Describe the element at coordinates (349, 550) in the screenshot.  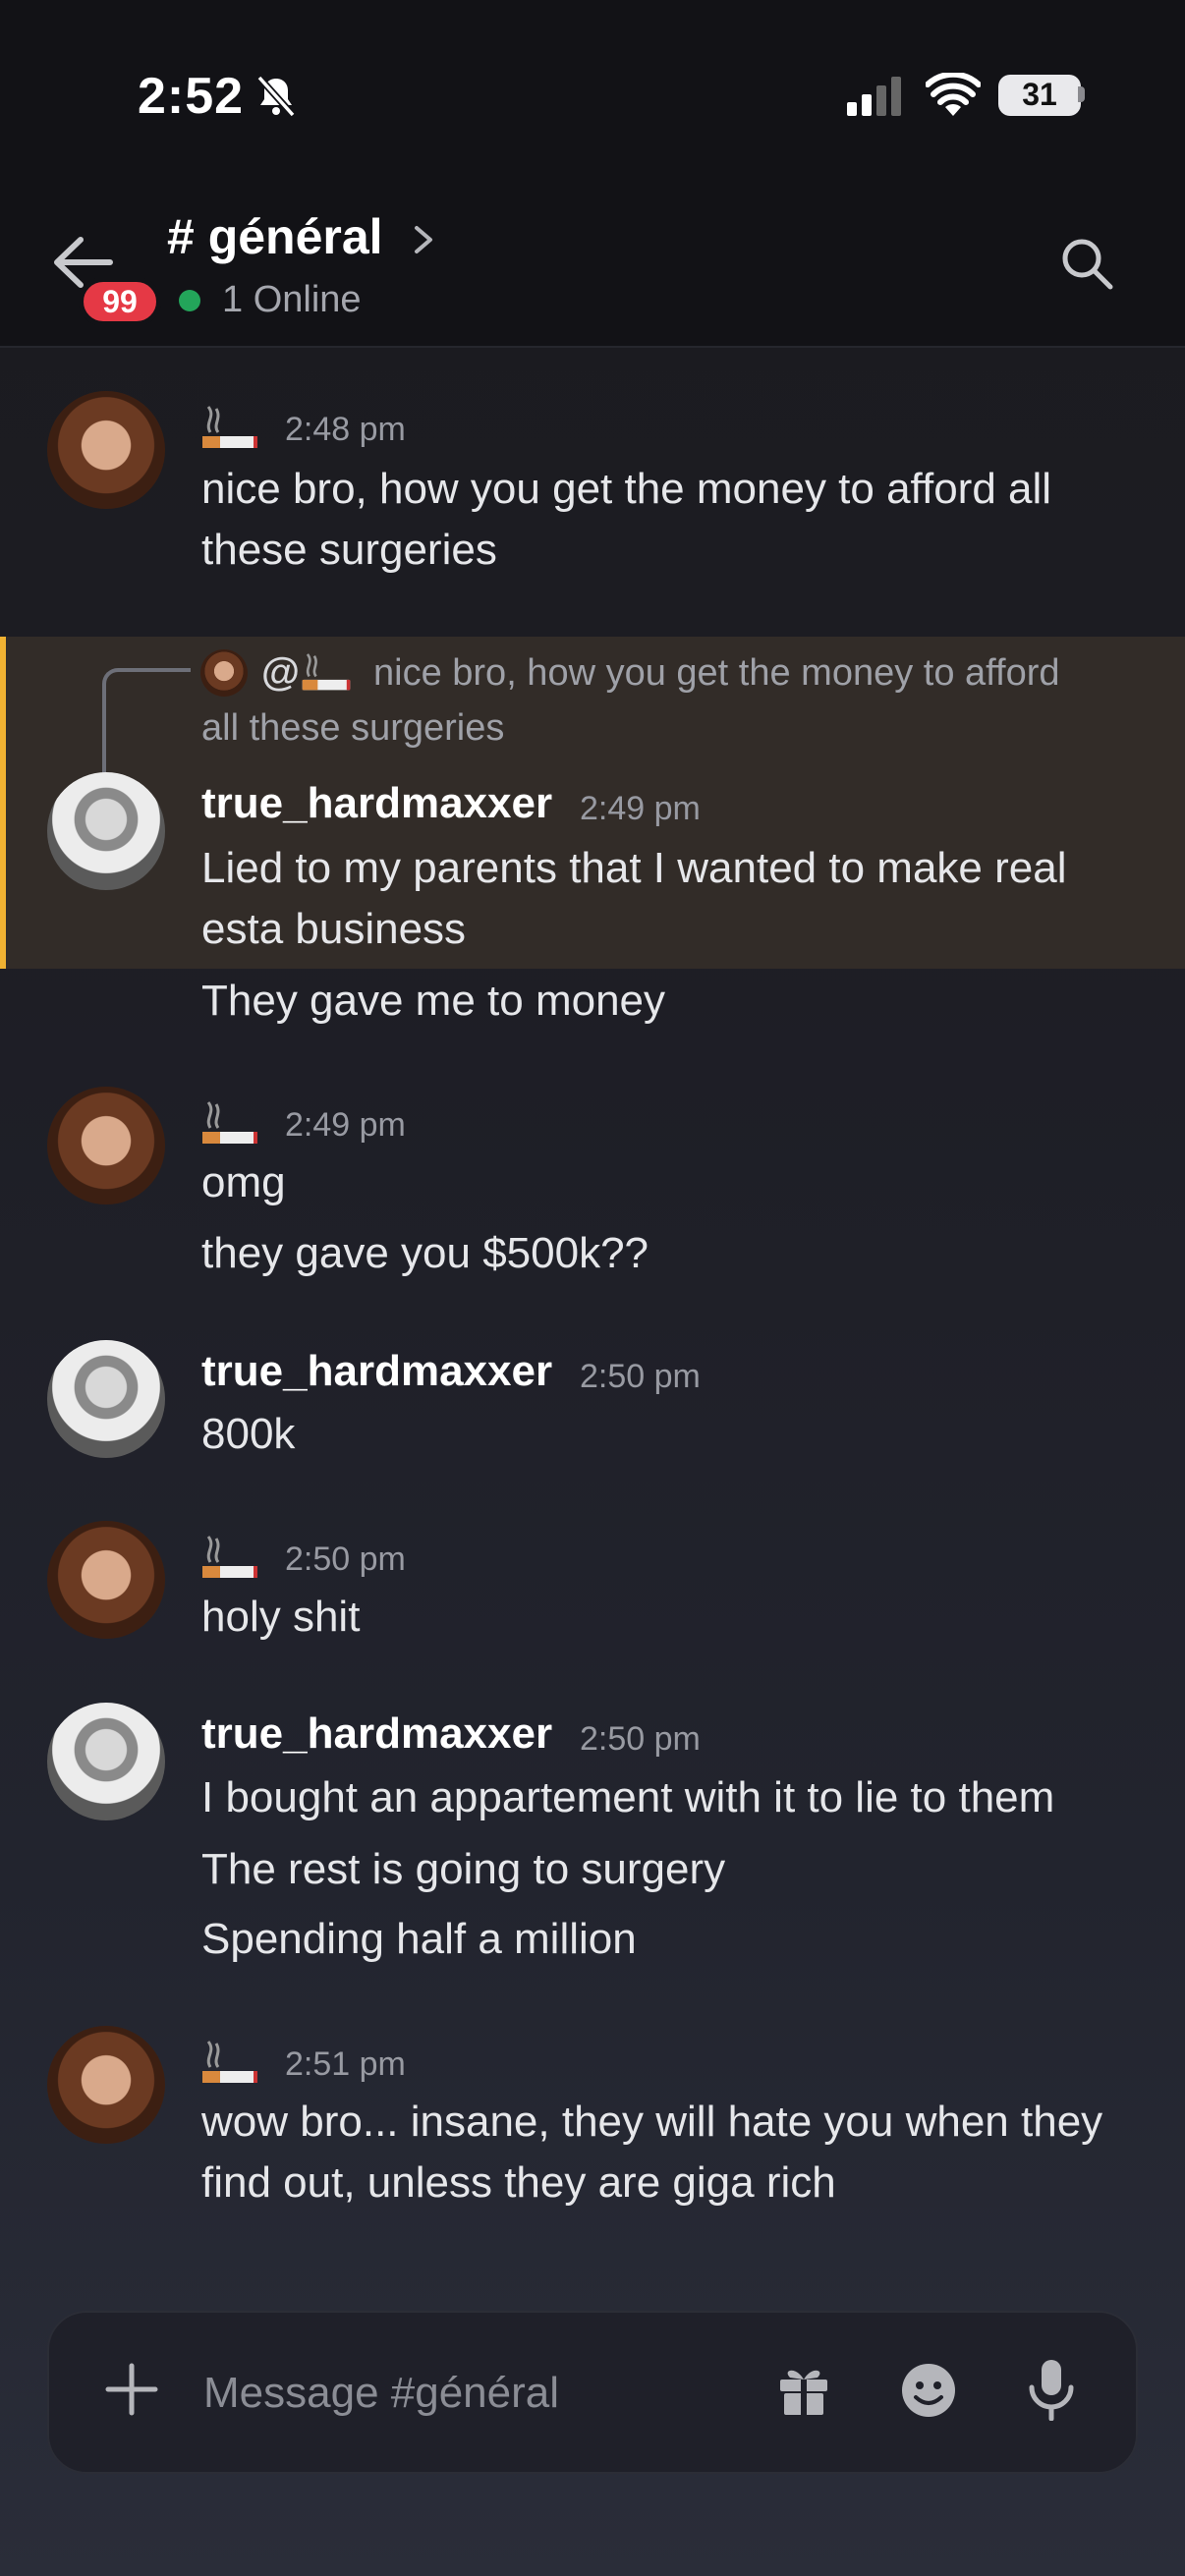
I see `message-text: these surgeries` at that location.